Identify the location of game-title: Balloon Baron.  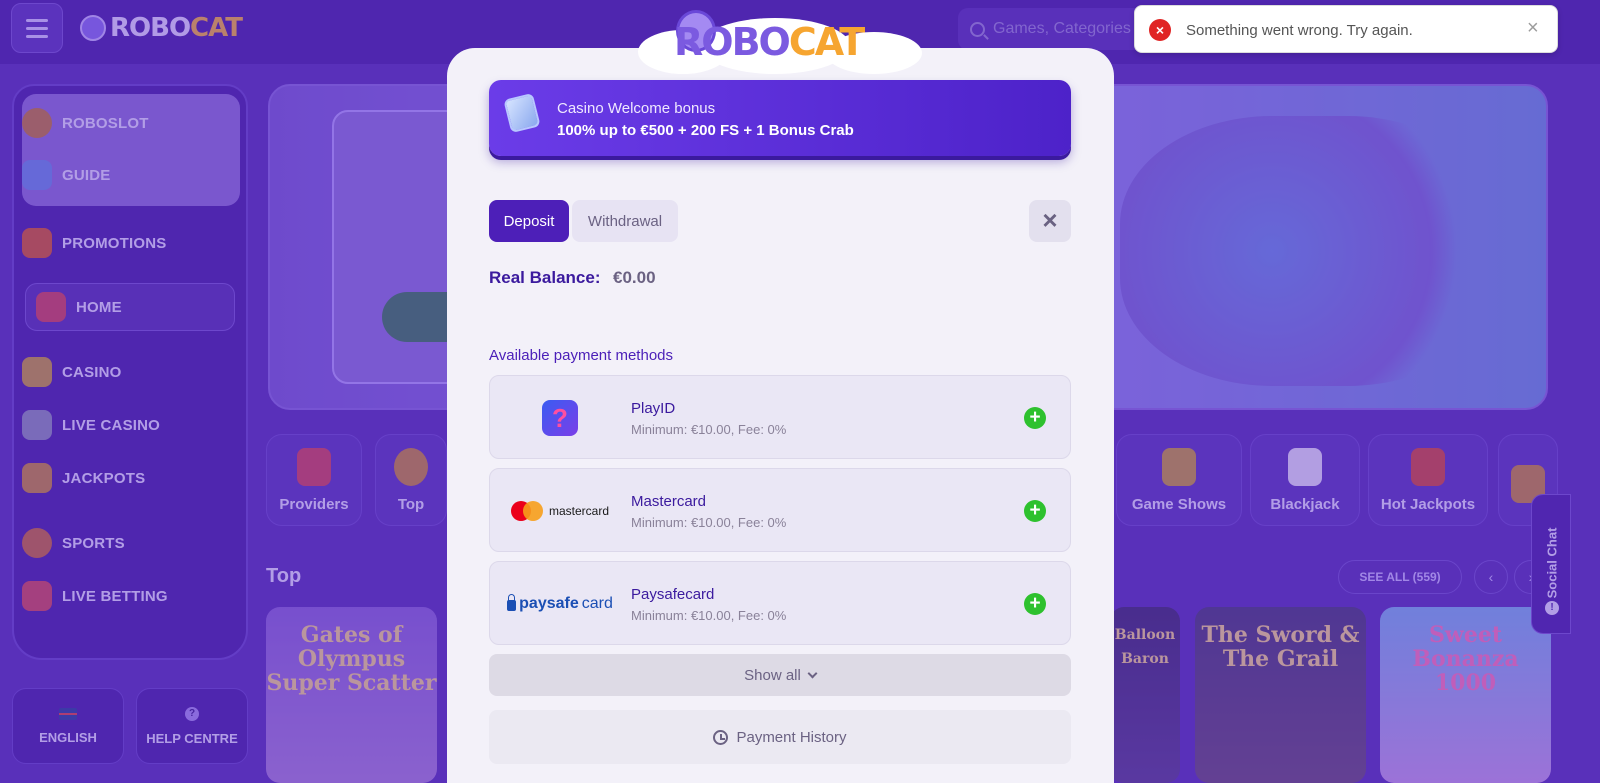
(1145, 647).